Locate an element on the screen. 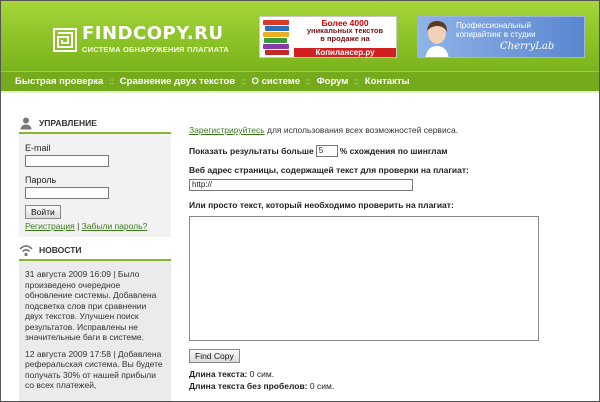 Image resolution: width=600 pixels, height=402 pixels. control-title: УПРАВЛЕНИЕ is located at coordinates (68, 123).